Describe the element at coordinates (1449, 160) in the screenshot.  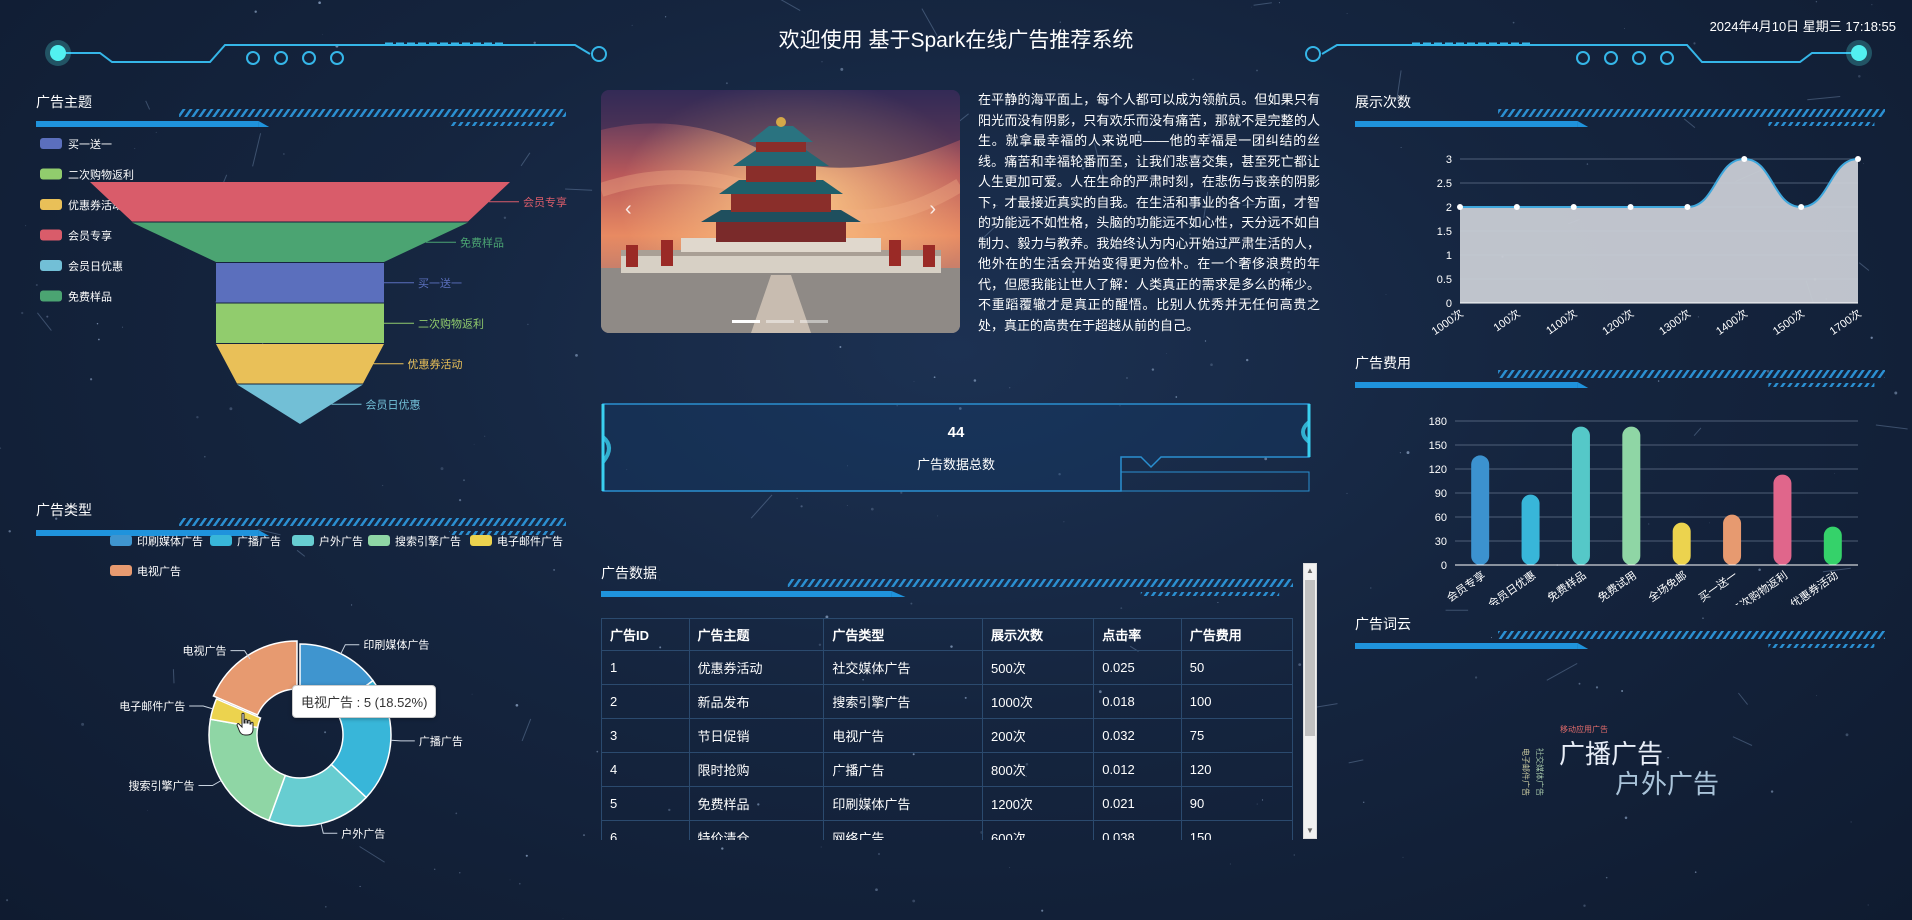
I see `y-tick-label: 3` at that location.